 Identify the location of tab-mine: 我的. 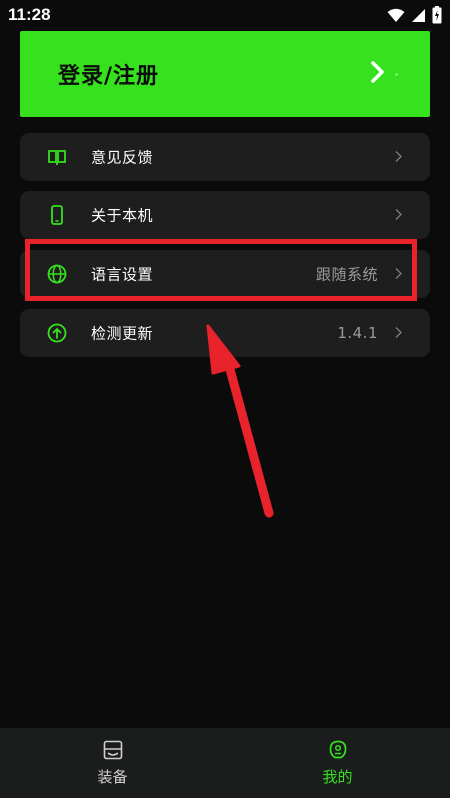
(337, 763).